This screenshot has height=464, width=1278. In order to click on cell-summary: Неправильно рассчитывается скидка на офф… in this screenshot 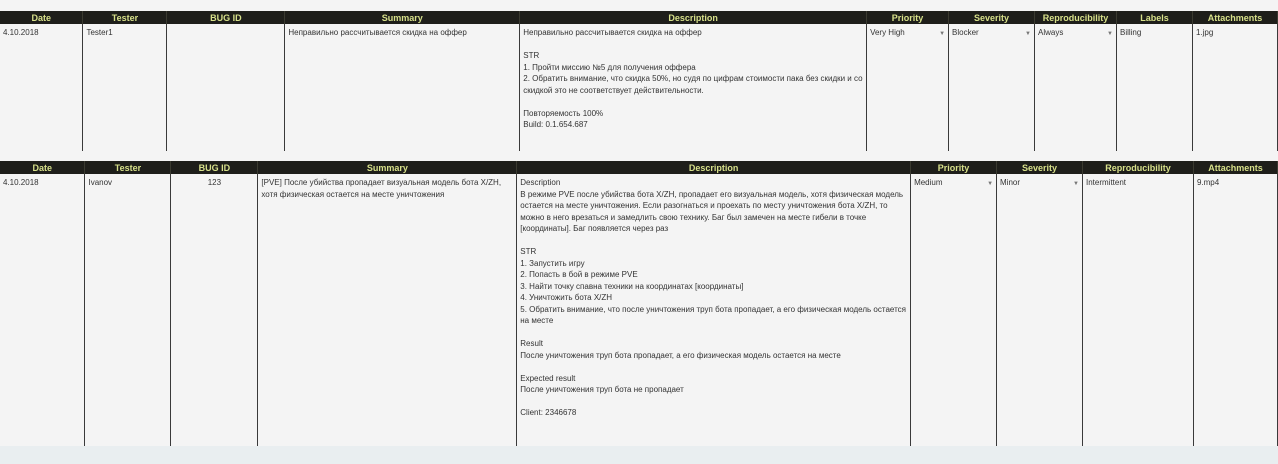, I will do `click(402, 88)`.